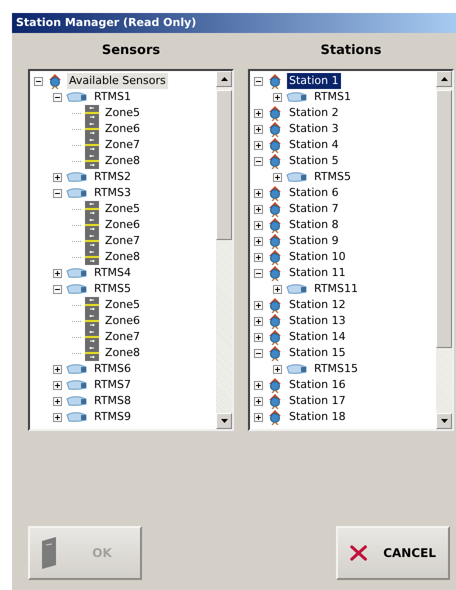  I want to click on tree-item: Station 14, so click(317, 337).